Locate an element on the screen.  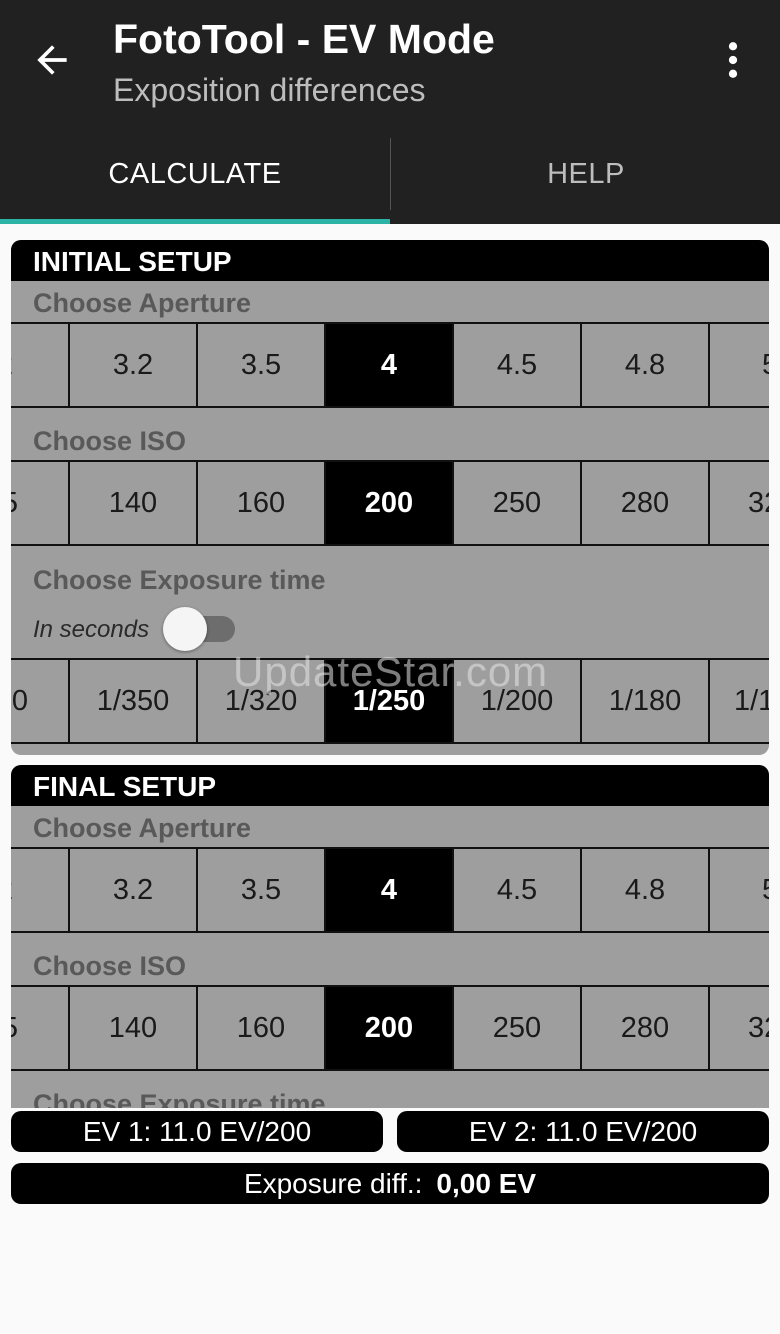
in-seconds-label: In seconds is located at coordinates (91, 629).